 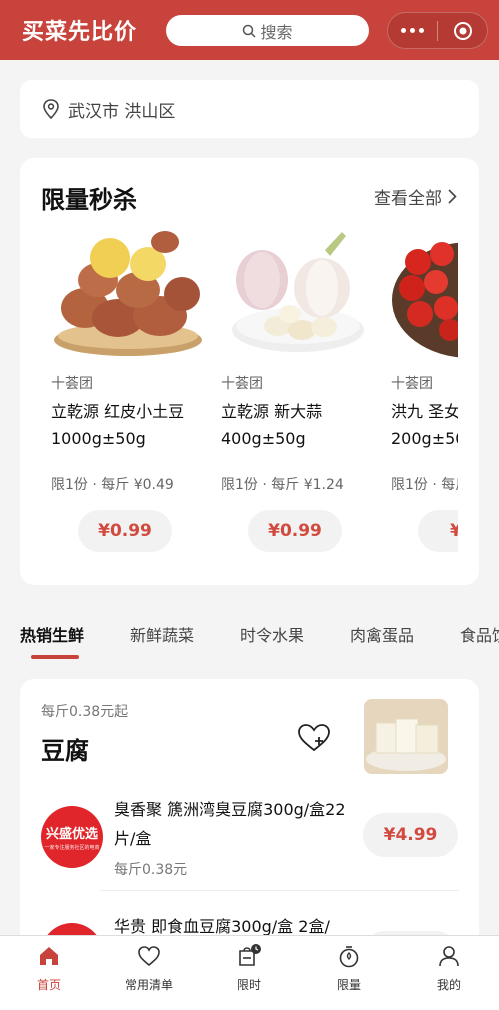 I want to click on favorite-heart-icon, so click(x=314, y=740).